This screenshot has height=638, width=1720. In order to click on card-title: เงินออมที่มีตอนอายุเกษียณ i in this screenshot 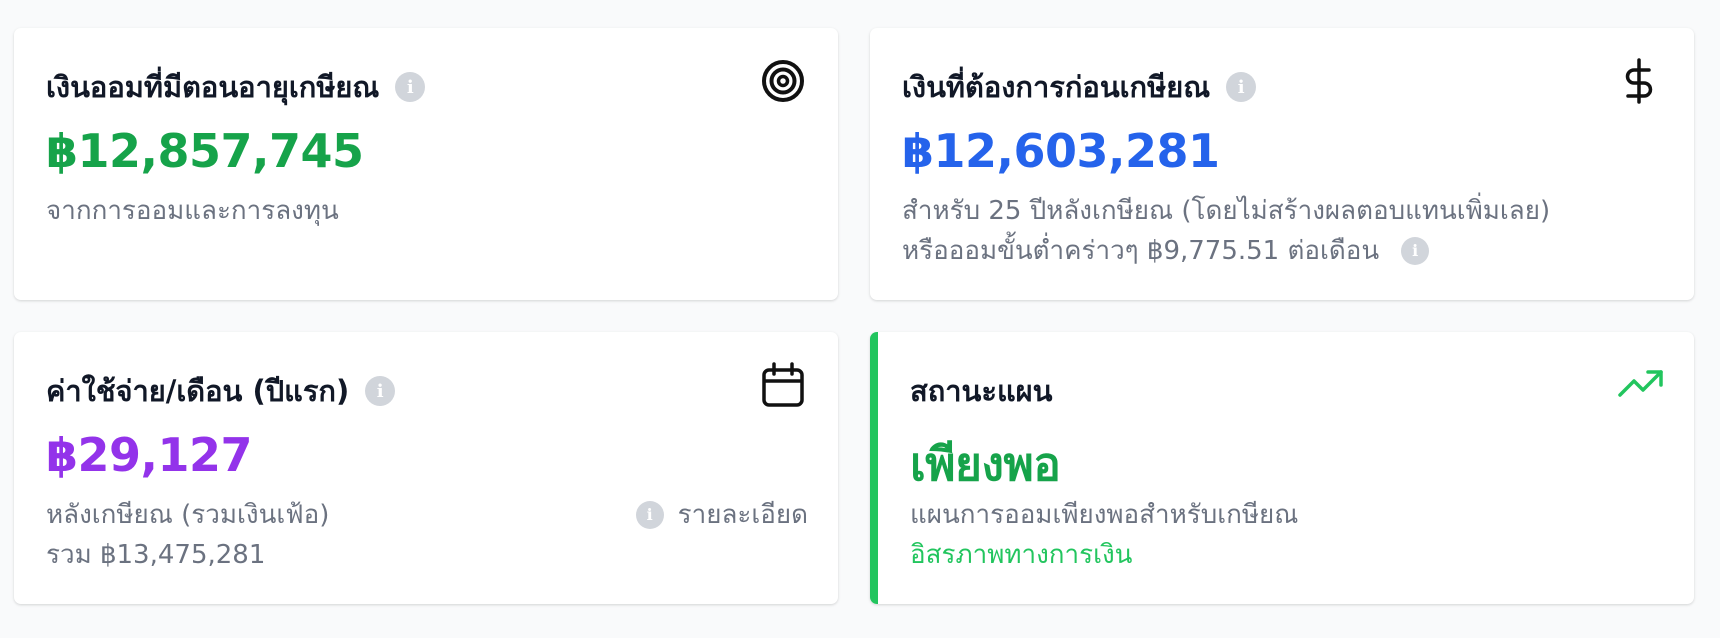, I will do `click(236, 87)`.